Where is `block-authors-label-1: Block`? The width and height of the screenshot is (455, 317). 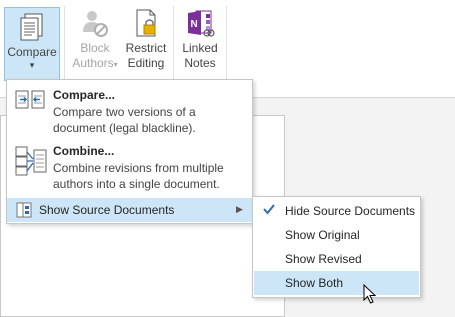
block-authors-label-1: Block is located at coordinates (95, 48).